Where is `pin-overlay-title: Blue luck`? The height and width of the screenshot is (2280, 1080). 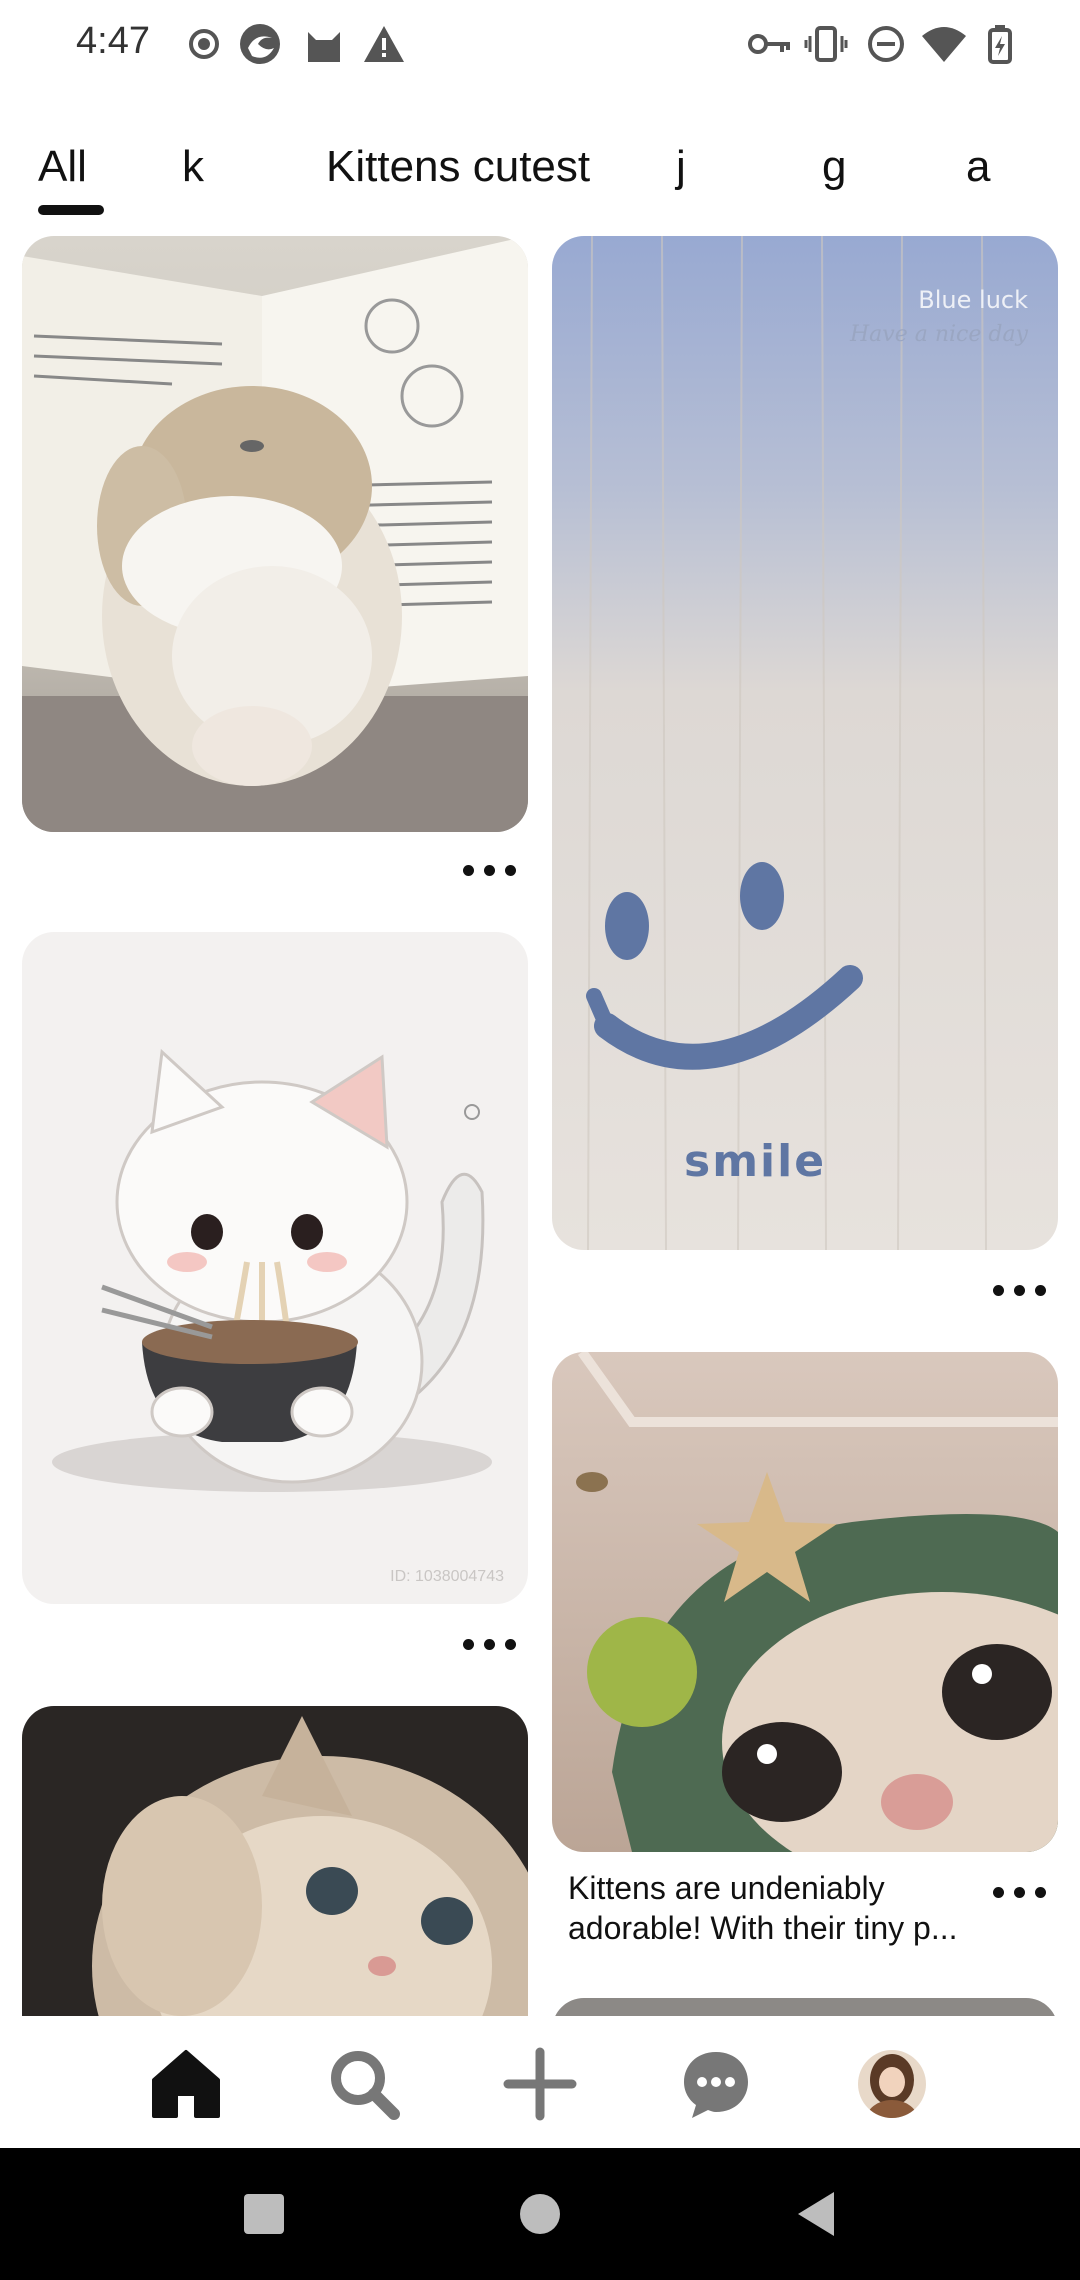
pin-overlay-title: Blue luck is located at coordinates (973, 300).